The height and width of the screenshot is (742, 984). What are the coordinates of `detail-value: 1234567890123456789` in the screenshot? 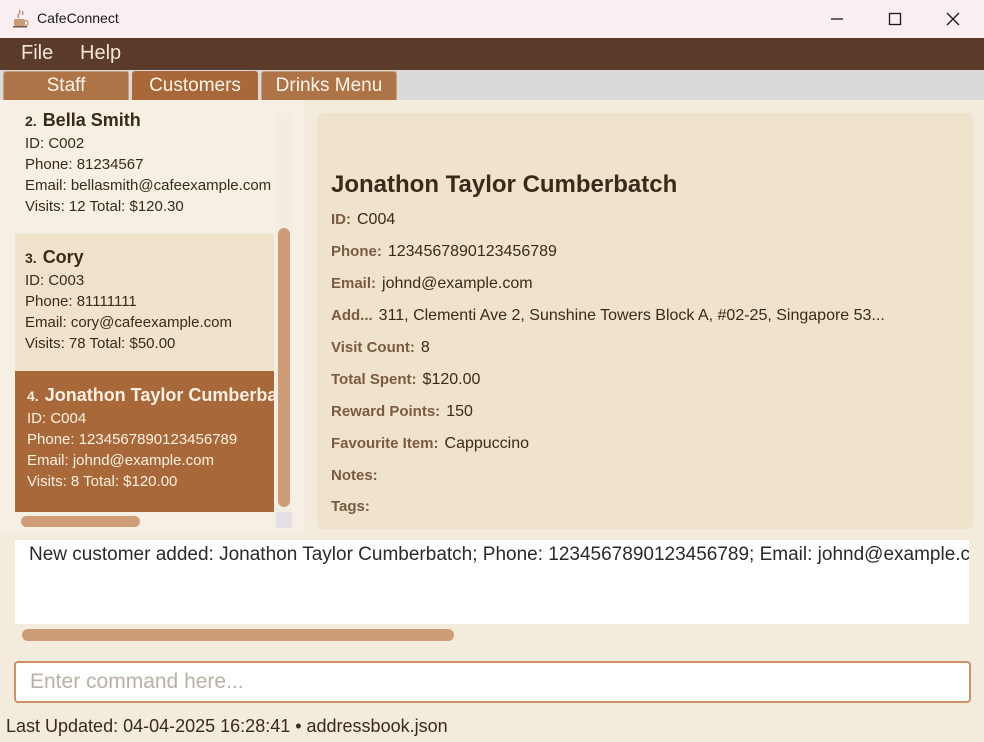 It's located at (472, 251).